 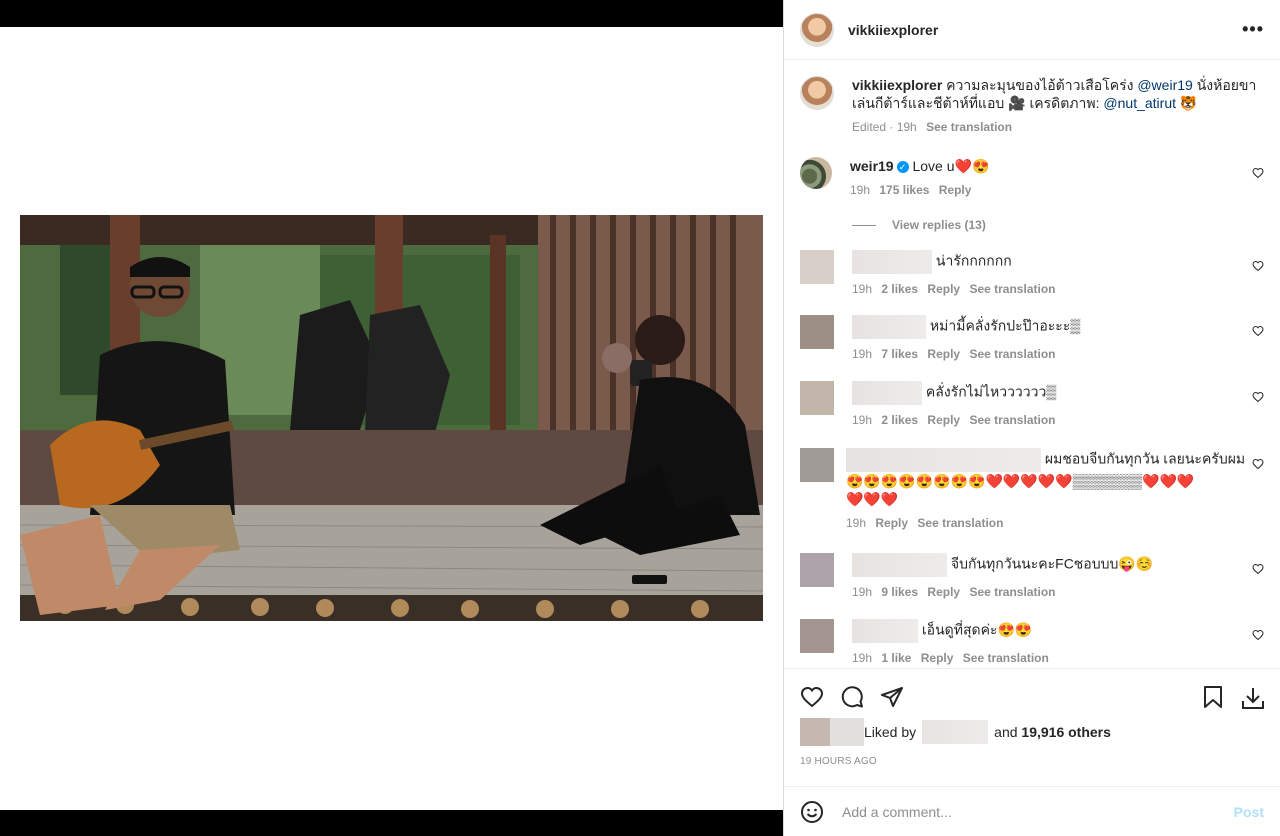 What do you see at coordinates (1145, 458) in the screenshot?
I see `comment-text: ผมชอบจีบกันทุกวัน เลยนะครับผม` at bounding box center [1145, 458].